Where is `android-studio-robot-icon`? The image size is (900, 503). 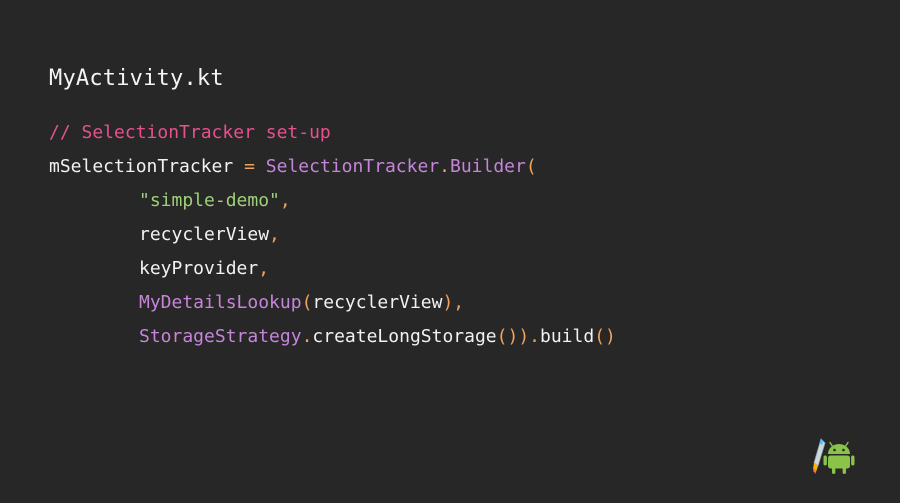 android-studio-robot-icon is located at coordinates (834, 456).